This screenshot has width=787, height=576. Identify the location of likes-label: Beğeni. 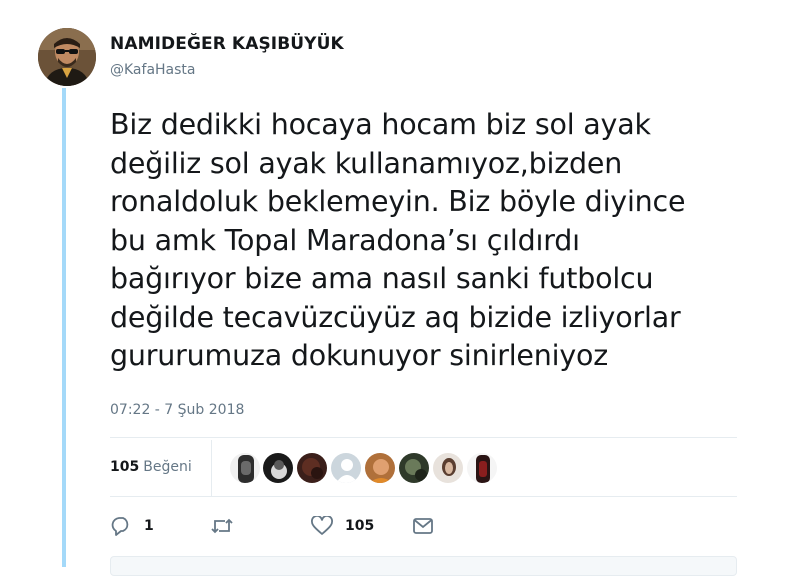
(167, 467).